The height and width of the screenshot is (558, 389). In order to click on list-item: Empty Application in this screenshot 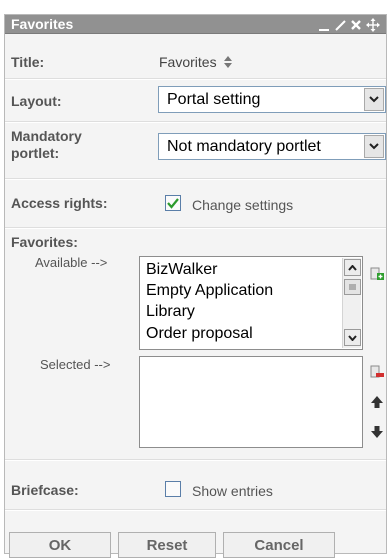, I will do `click(209, 291)`.